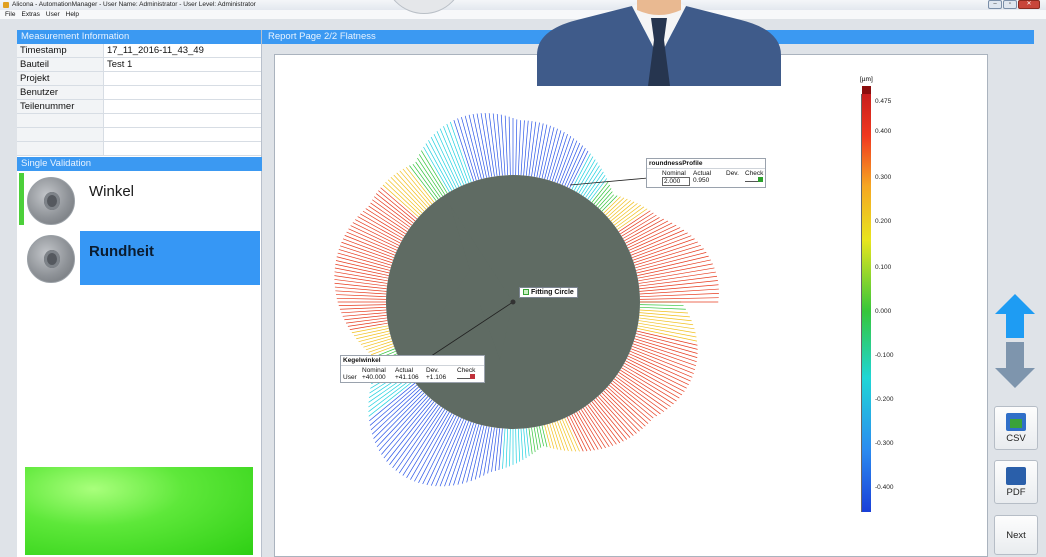  I want to click on row-key: Benutzer, so click(60, 92).